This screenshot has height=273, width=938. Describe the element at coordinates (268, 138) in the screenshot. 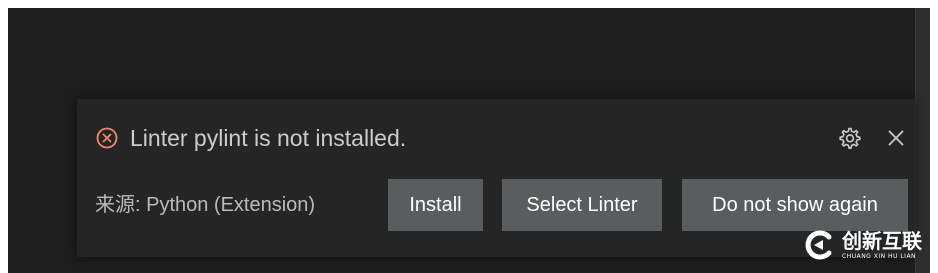

I see `notification-message: Linter pylint is not installed.` at that location.